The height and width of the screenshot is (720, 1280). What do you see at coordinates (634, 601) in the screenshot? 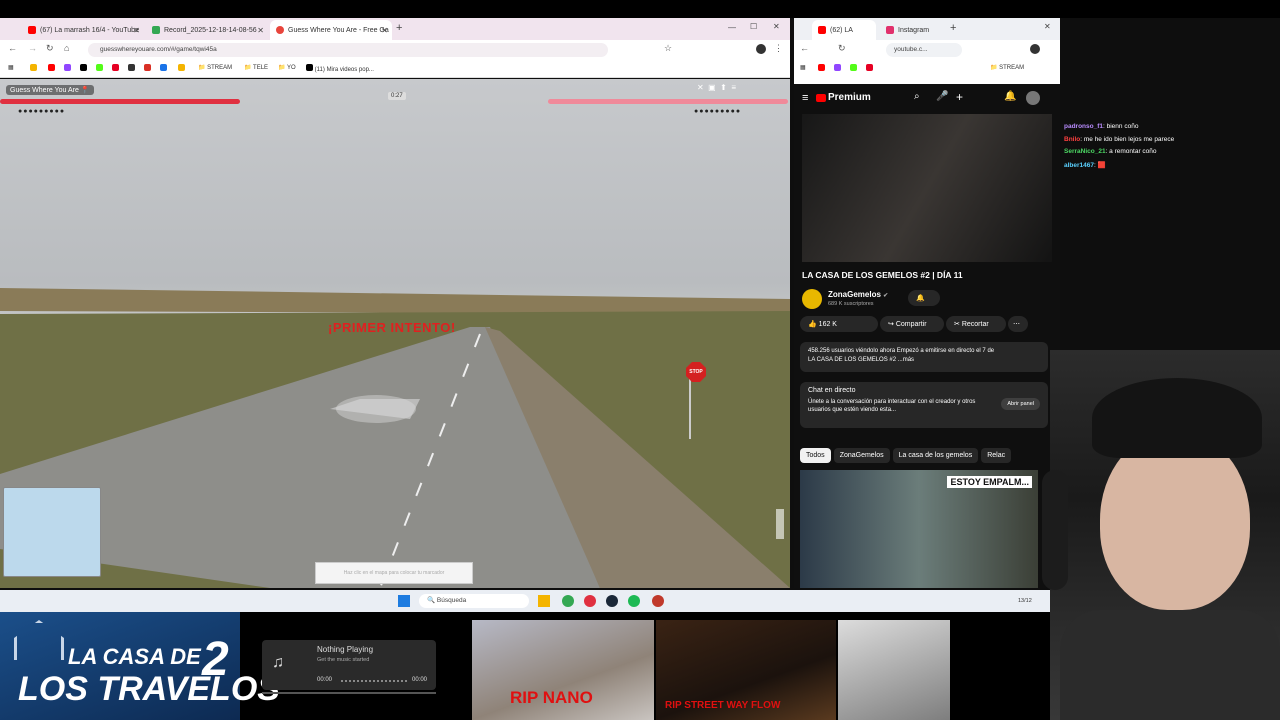
I see `spotify-icon` at bounding box center [634, 601].